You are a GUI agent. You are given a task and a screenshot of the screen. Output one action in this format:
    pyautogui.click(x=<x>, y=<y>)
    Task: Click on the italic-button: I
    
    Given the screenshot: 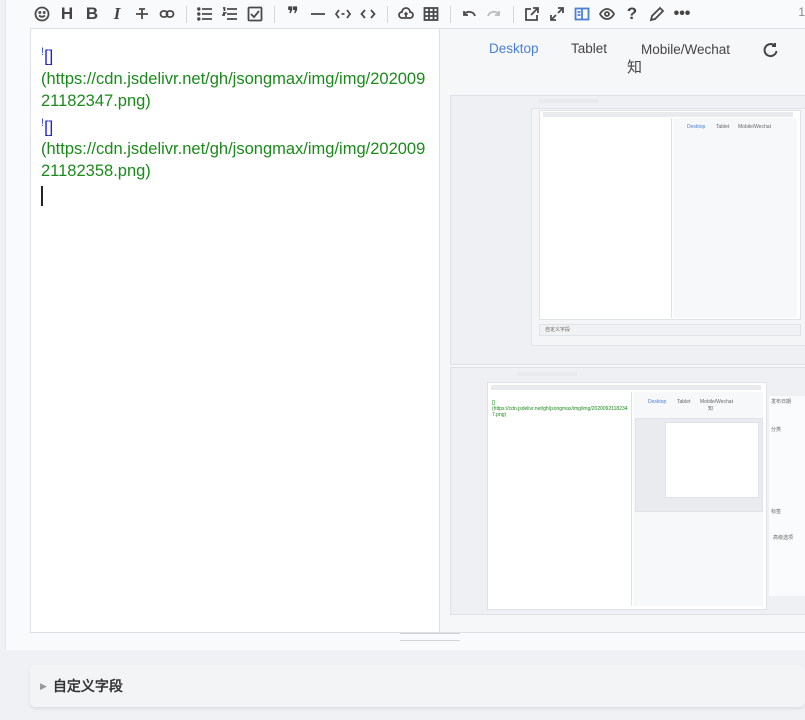 What is the action you would take?
    pyautogui.click(x=117, y=14)
    